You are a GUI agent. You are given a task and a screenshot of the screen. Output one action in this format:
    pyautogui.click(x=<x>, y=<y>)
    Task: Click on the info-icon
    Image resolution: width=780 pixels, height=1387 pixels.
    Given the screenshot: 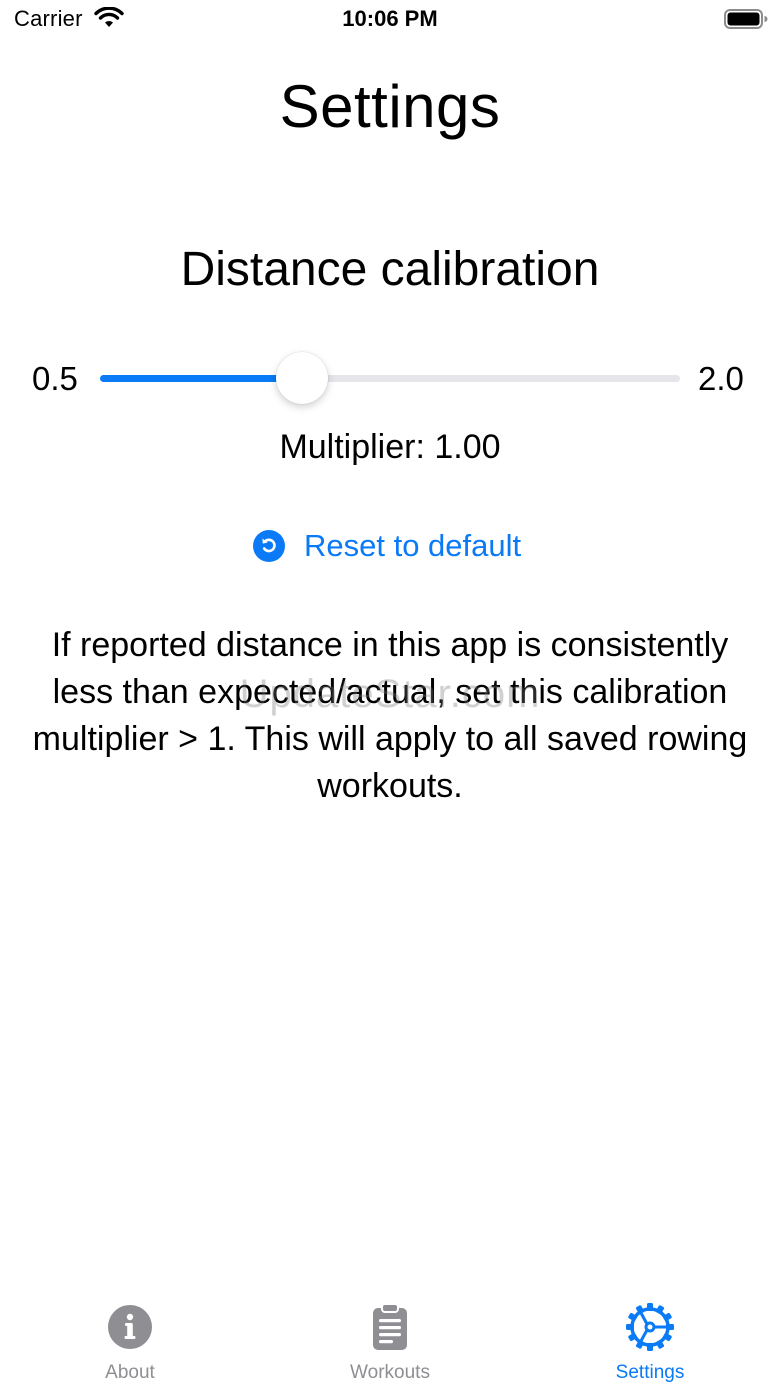 What is the action you would take?
    pyautogui.click(x=130, y=1327)
    